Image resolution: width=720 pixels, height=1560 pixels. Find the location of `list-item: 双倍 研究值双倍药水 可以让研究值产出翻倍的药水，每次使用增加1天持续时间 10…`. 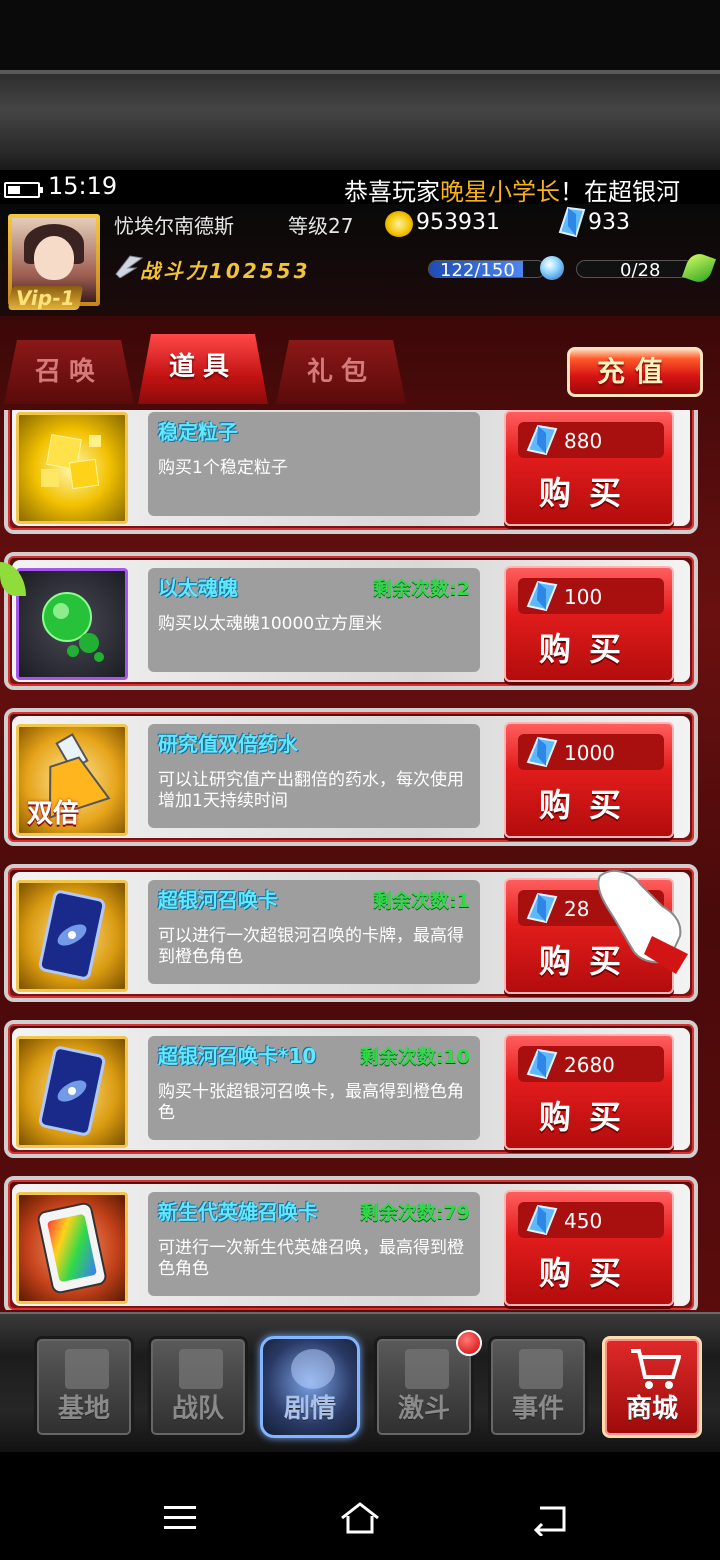

list-item: 双倍 研究值双倍药水 可以让研究值产出翻倍的药水，每次使用增加1天持续时间 10… is located at coordinates (351, 777).